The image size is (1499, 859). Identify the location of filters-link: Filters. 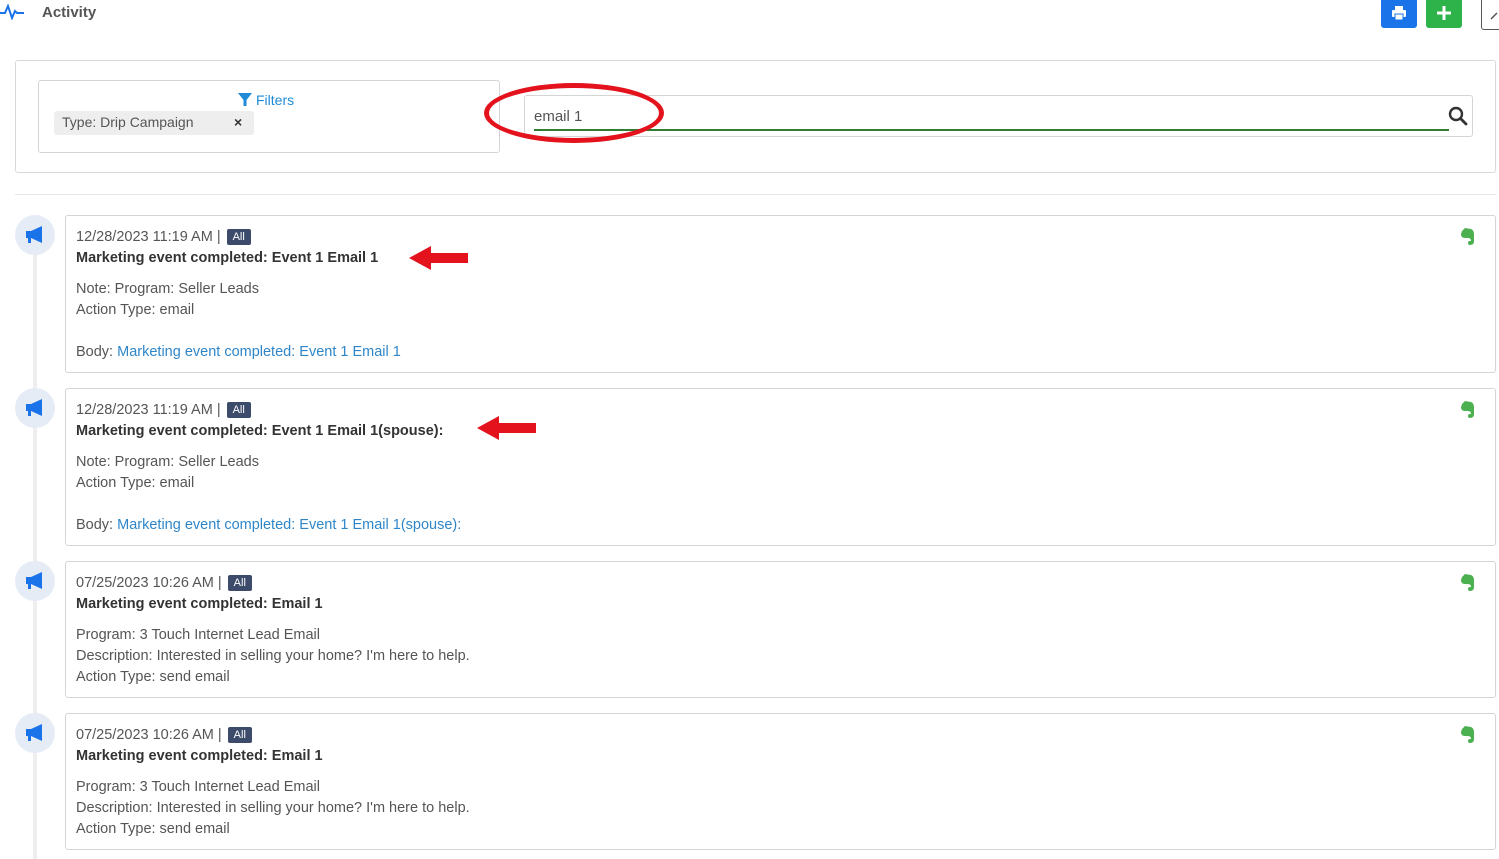
(266, 100).